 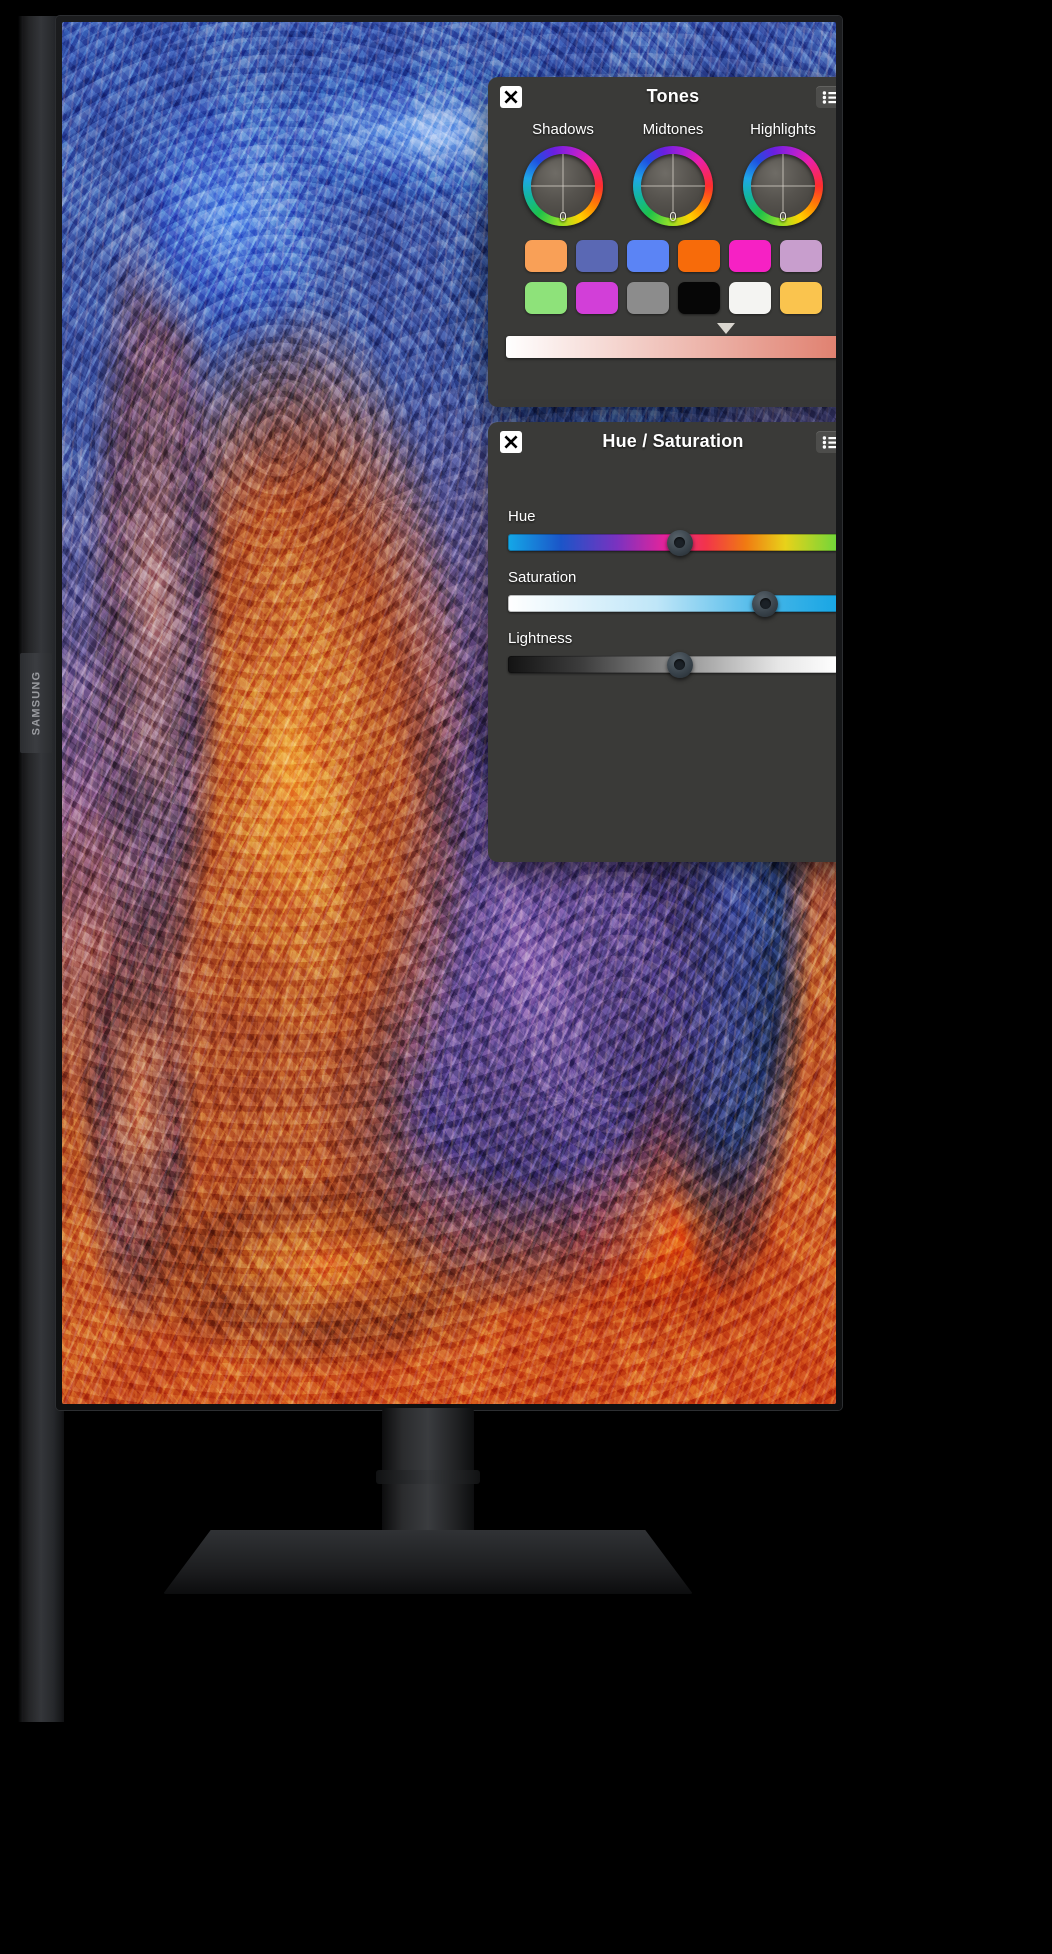 I want to click on swatch-blue, so click(x=647, y=256).